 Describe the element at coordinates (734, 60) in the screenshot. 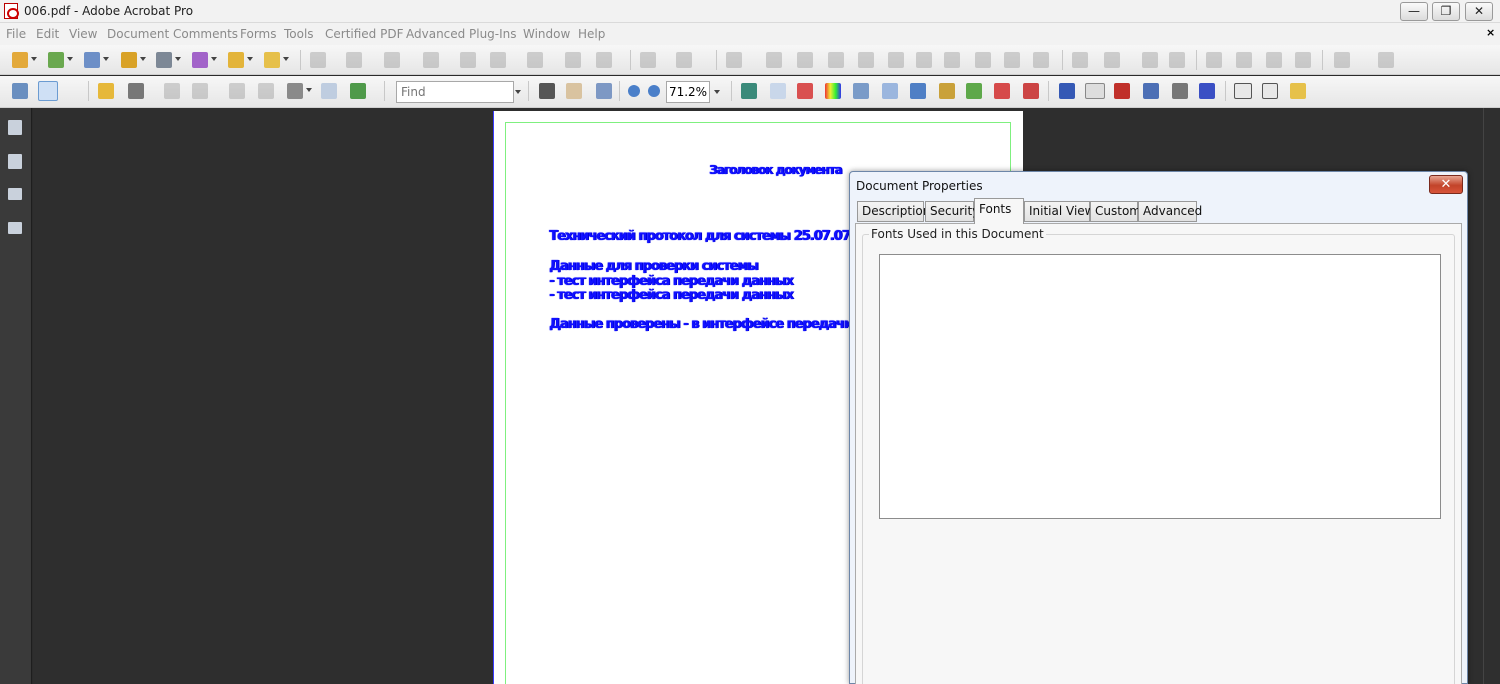

I see `review-icon` at that location.